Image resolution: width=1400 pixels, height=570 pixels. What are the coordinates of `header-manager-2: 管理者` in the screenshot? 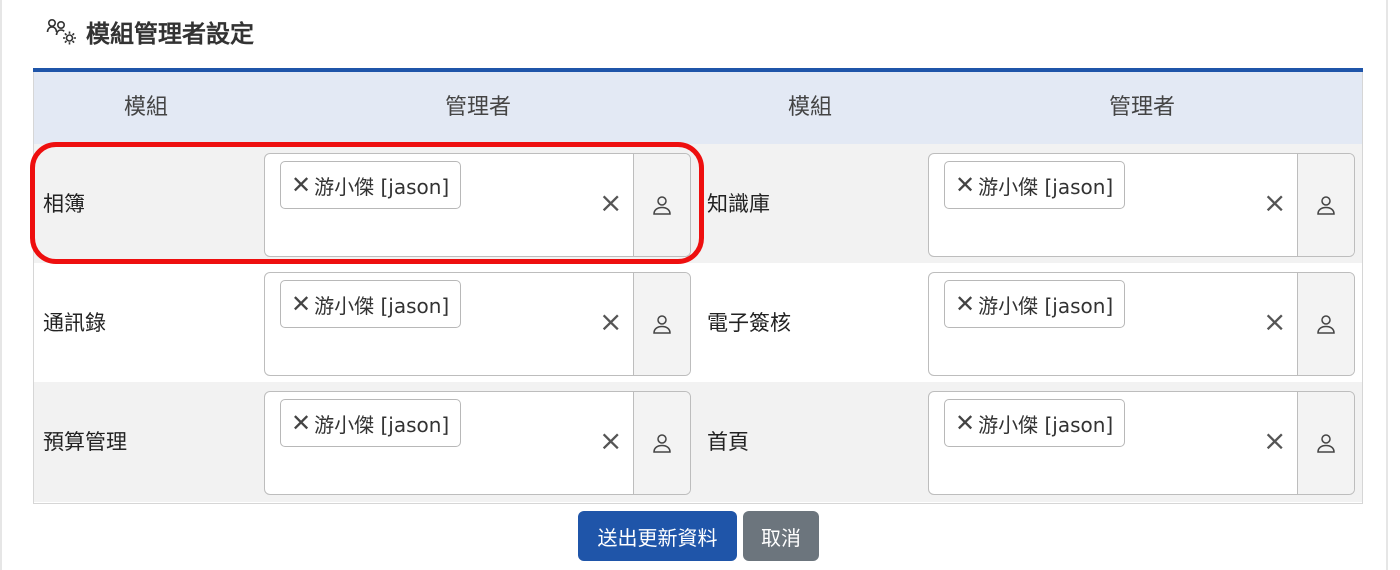 It's located at (1141, 107).